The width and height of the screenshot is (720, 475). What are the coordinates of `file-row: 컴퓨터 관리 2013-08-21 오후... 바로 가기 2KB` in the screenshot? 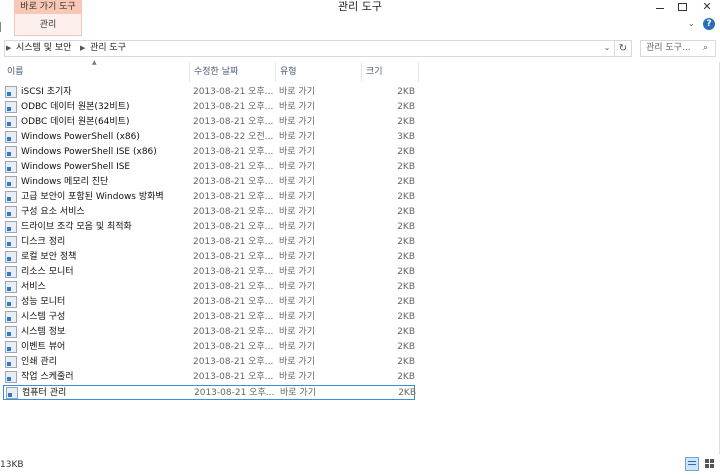 It's located at (209, 392).